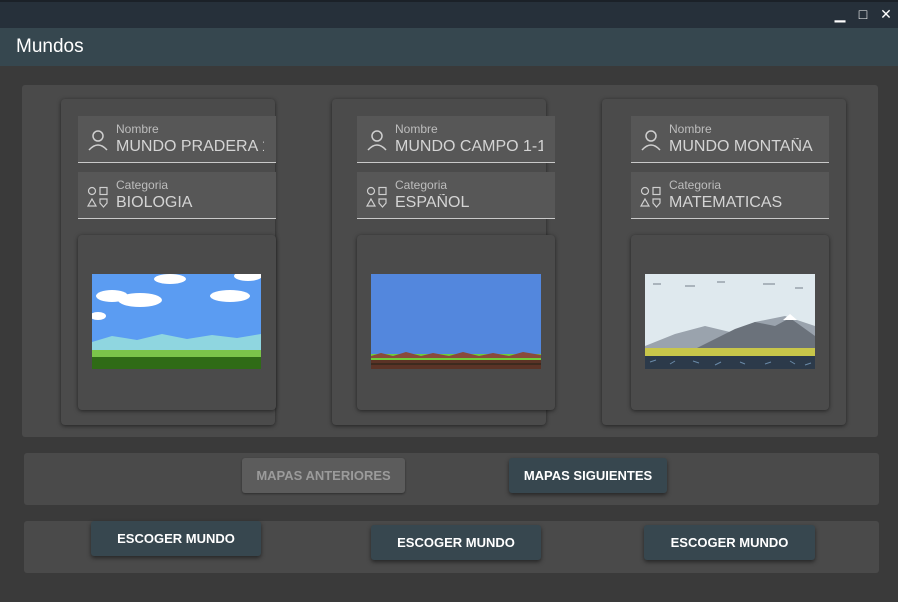 The image size is (898, 602). I want to click on app-header: Mundos, so click(449, 47).